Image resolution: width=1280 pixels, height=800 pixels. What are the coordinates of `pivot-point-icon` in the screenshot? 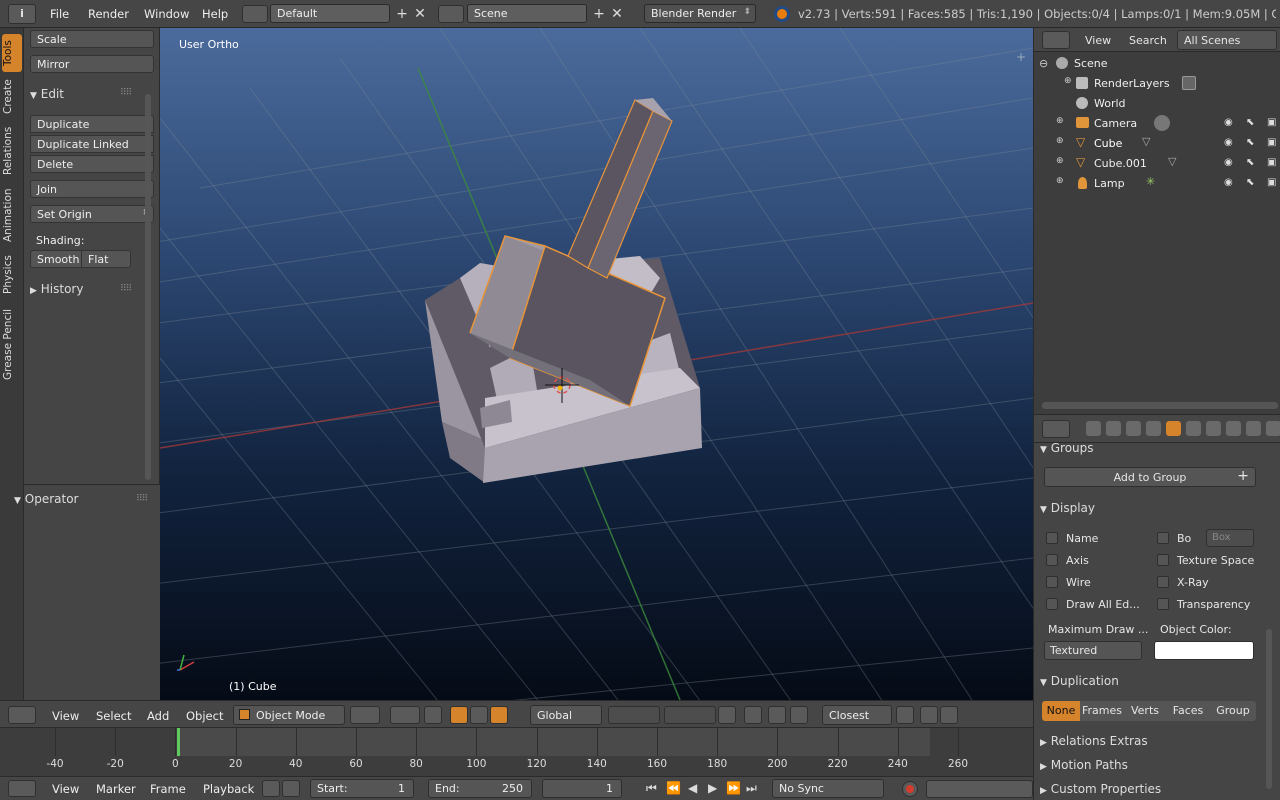 It's located at (405, 715).